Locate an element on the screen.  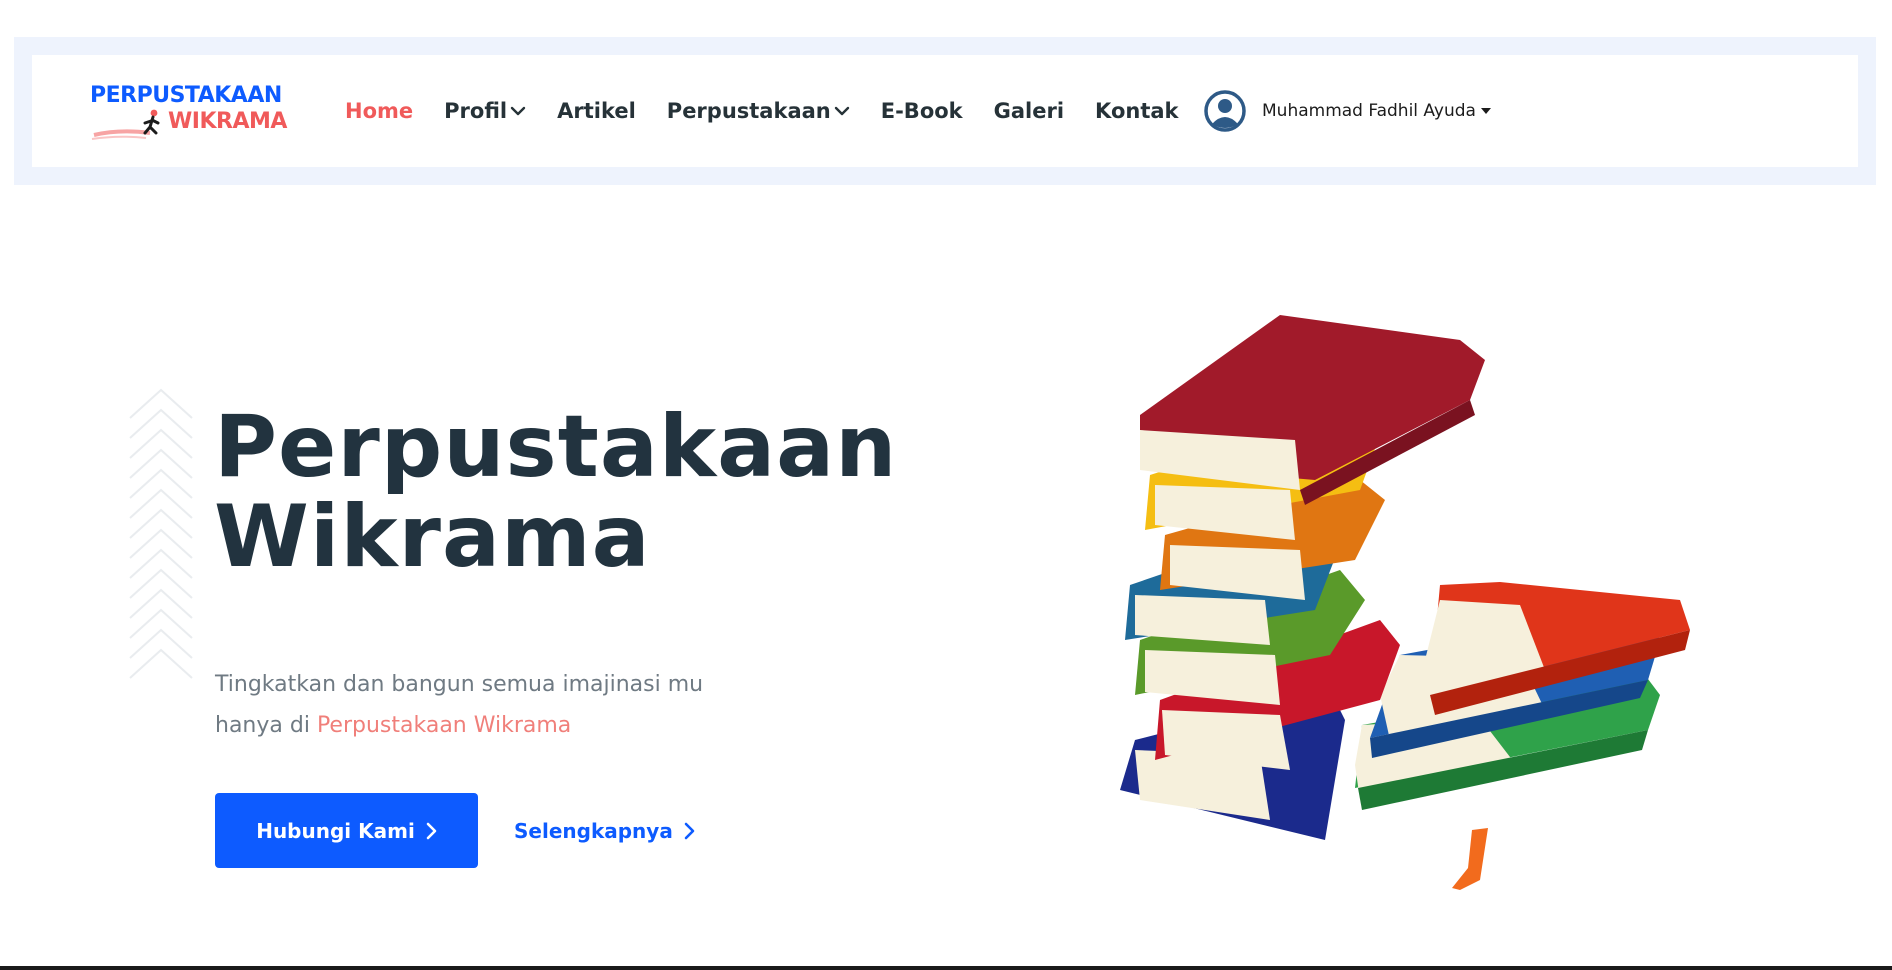
nav-home: Home is located at coordinates (379, 111).